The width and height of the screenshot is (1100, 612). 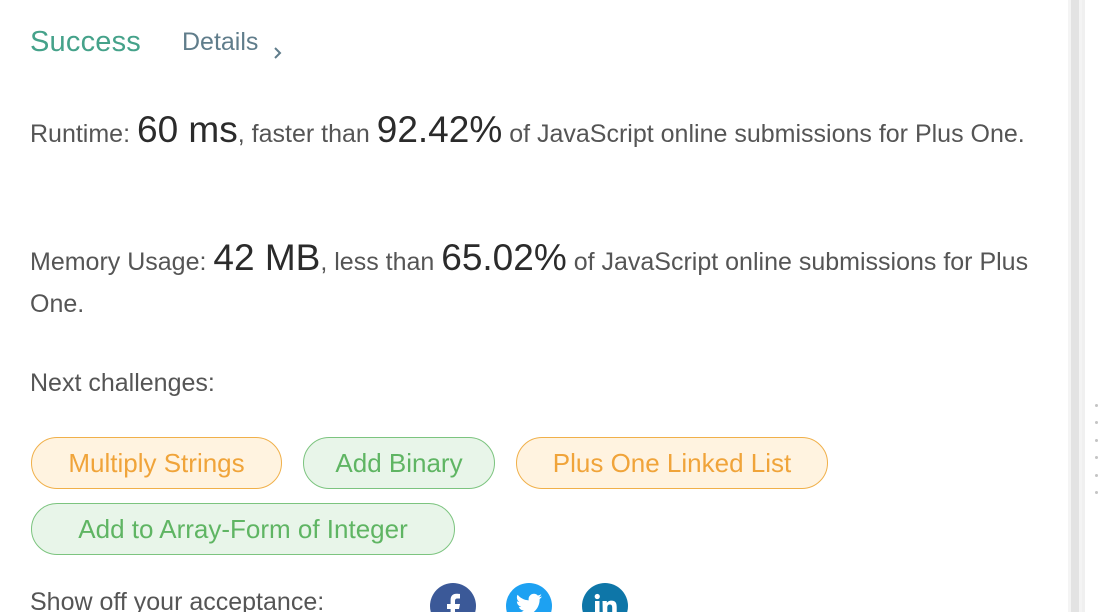 What do you see at coordinates (605, 602) in the screenshot?
I see `linkedin-icon` at bounding box center [605, 602].